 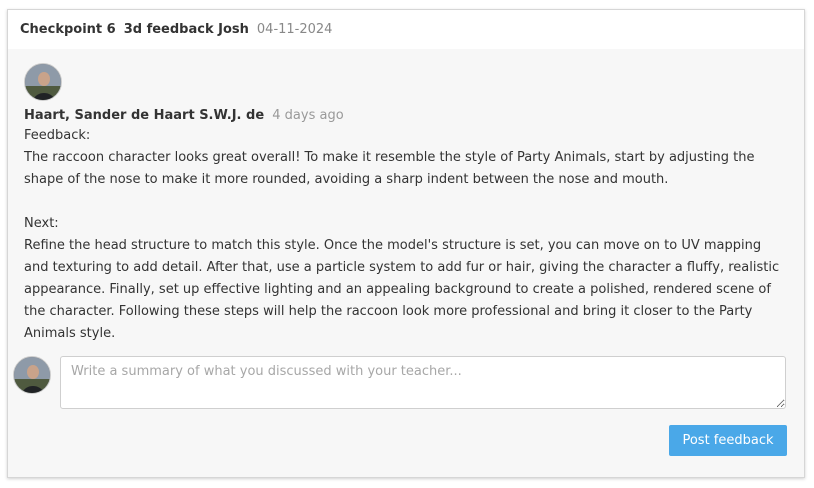 I want to click on author-avatar, so click(x=43, y=82).